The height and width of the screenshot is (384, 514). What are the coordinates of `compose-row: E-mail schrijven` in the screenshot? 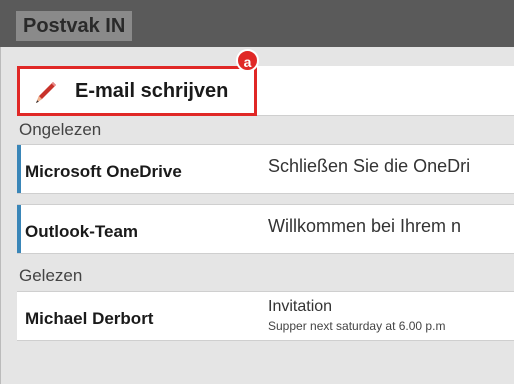 It's located at (265, 91).